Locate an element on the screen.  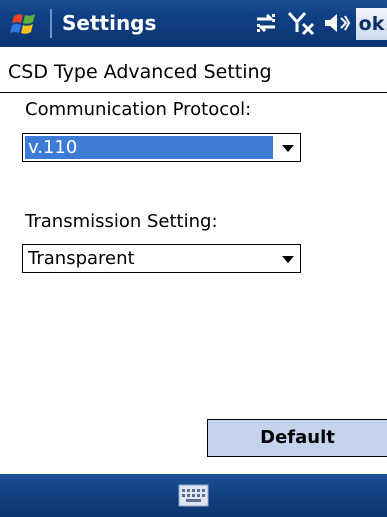
transmission-value: Transparent is located at coordinates (81, 258).